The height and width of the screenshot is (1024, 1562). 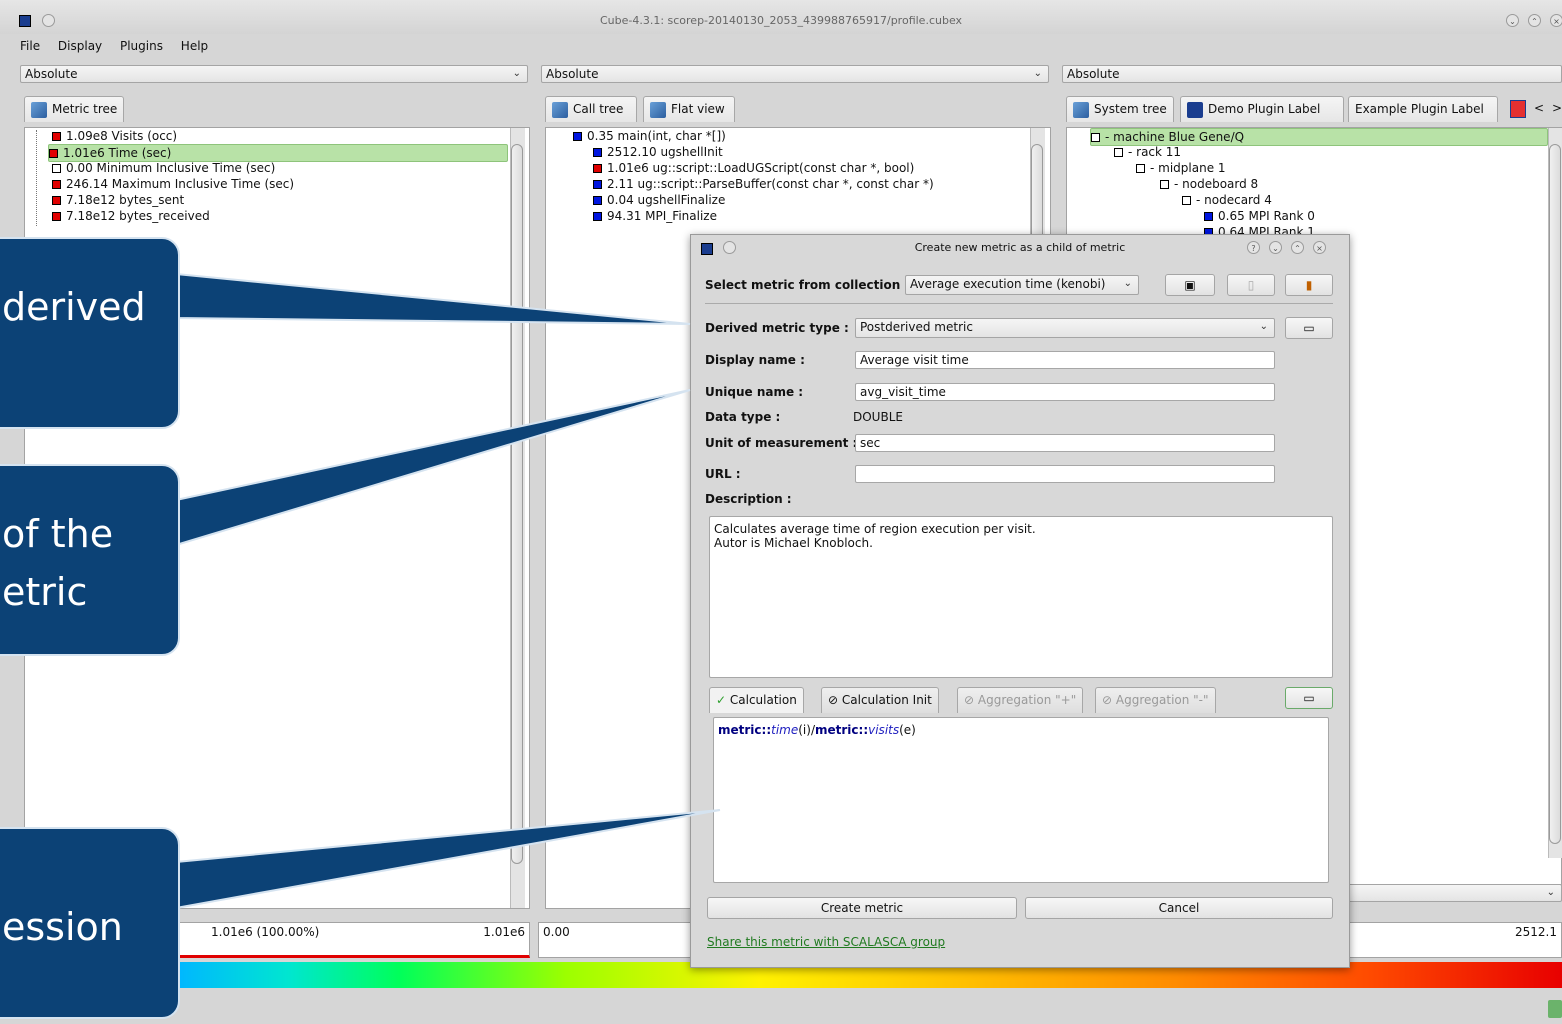 I want to click on callout-middle-text: of the, so click(x=58, y=534).